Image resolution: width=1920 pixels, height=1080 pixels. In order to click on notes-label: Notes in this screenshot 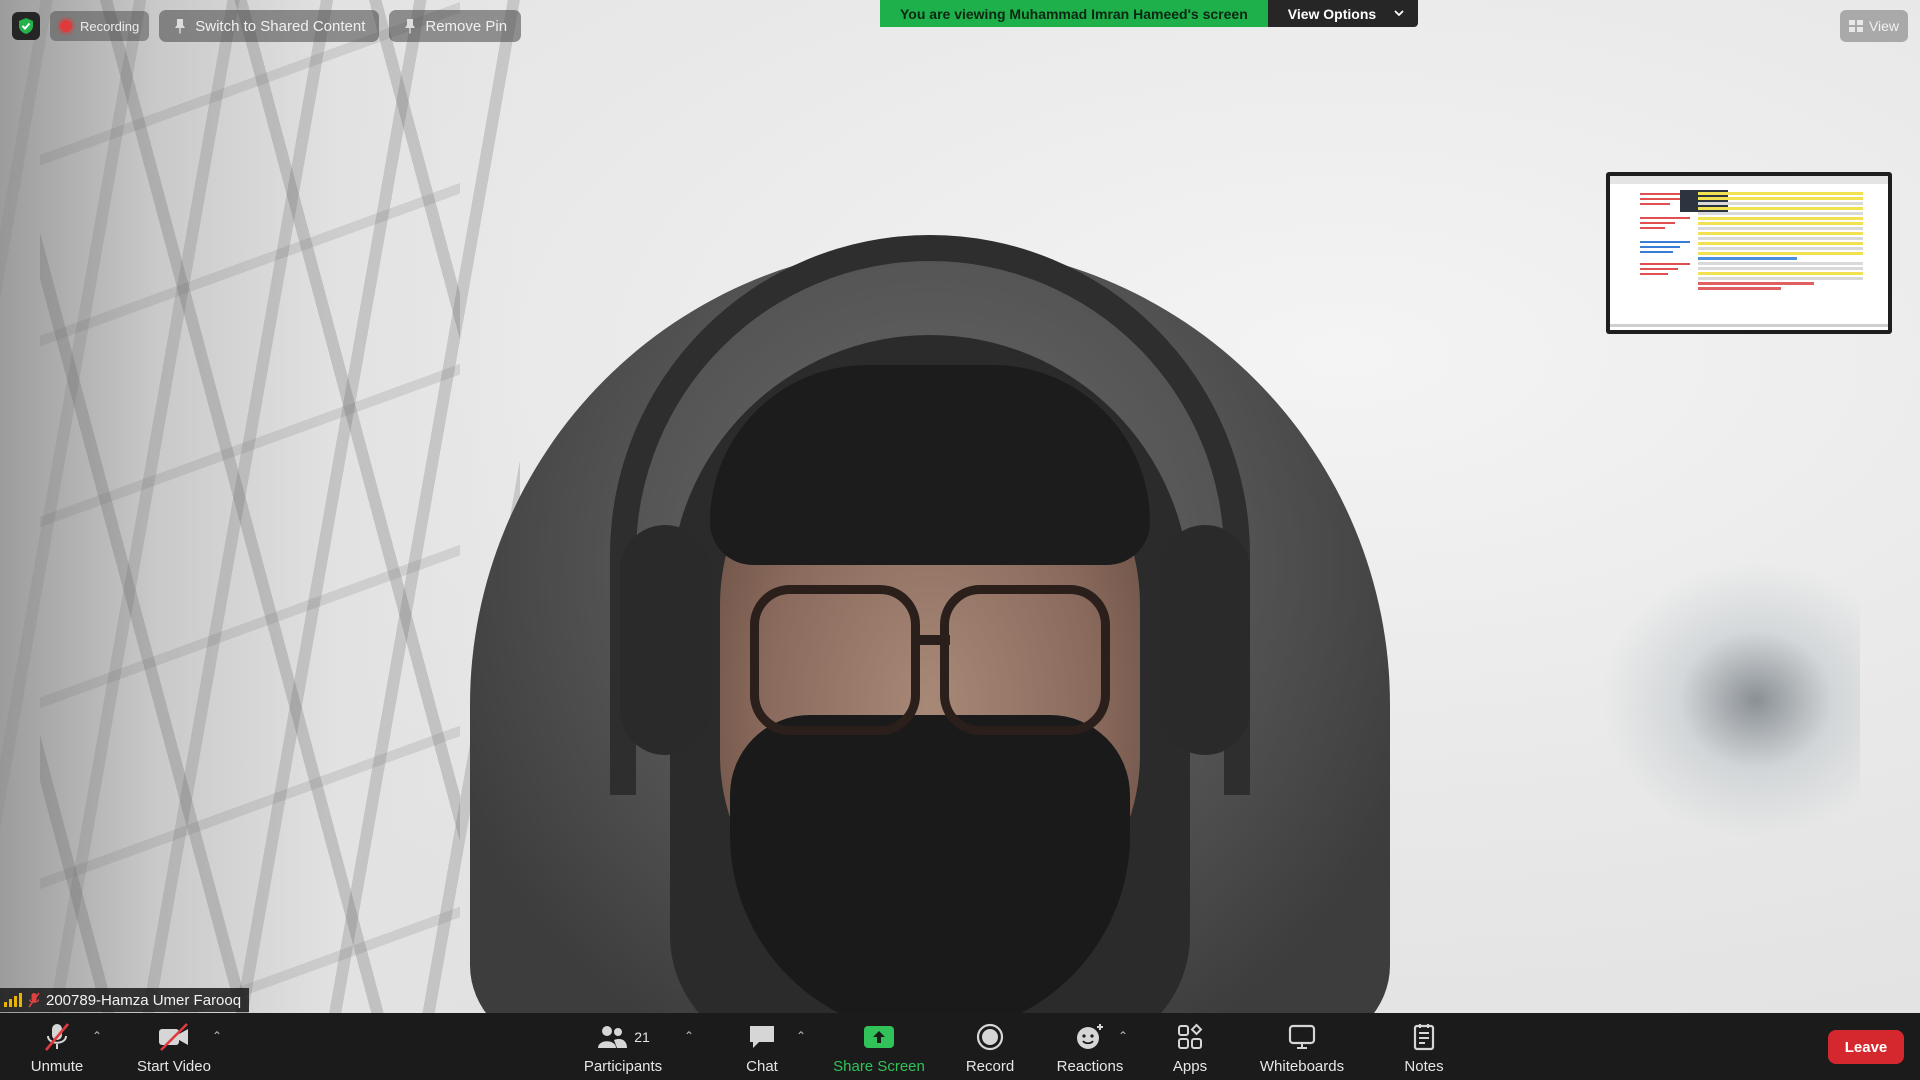, I will do `click(1424, 1066)`.